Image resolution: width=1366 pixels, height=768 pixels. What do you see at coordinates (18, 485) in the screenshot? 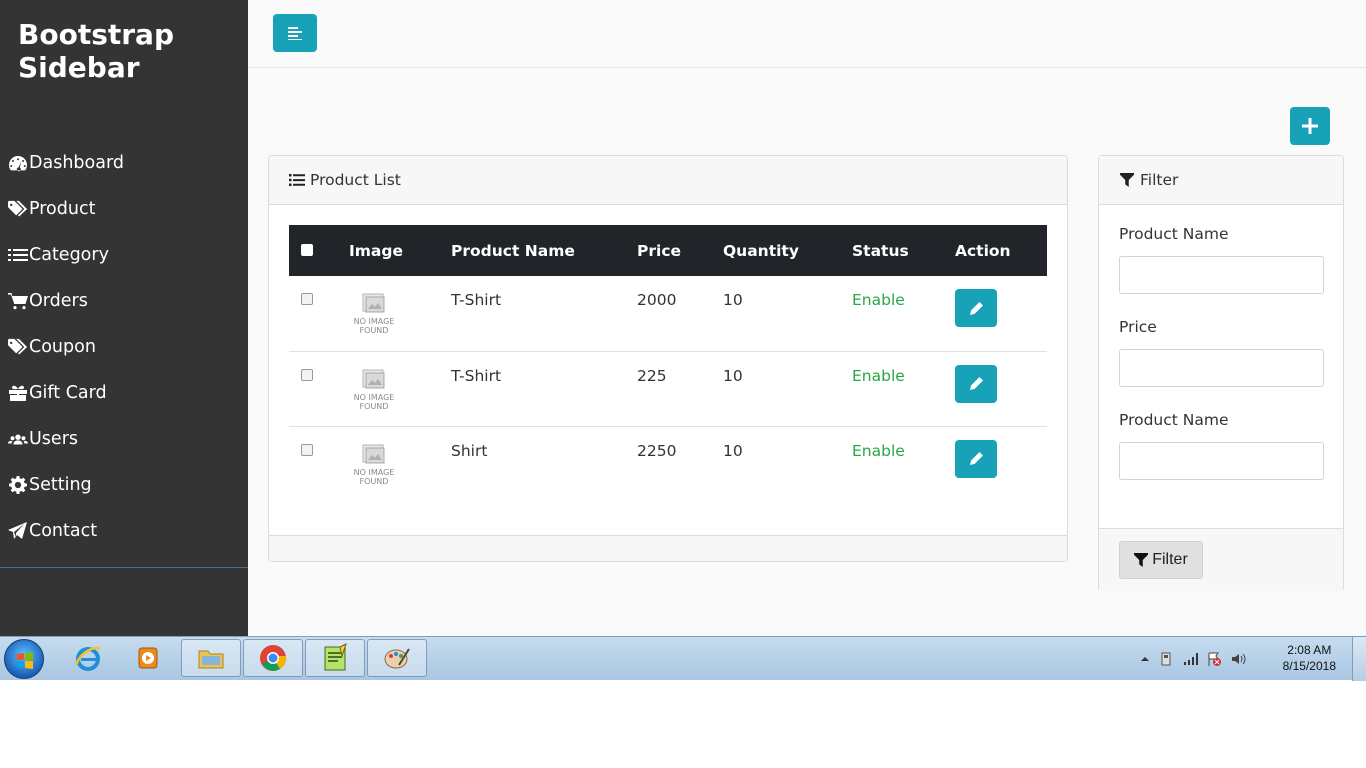
I see `gear-icon` at bounding box center [18, 485].